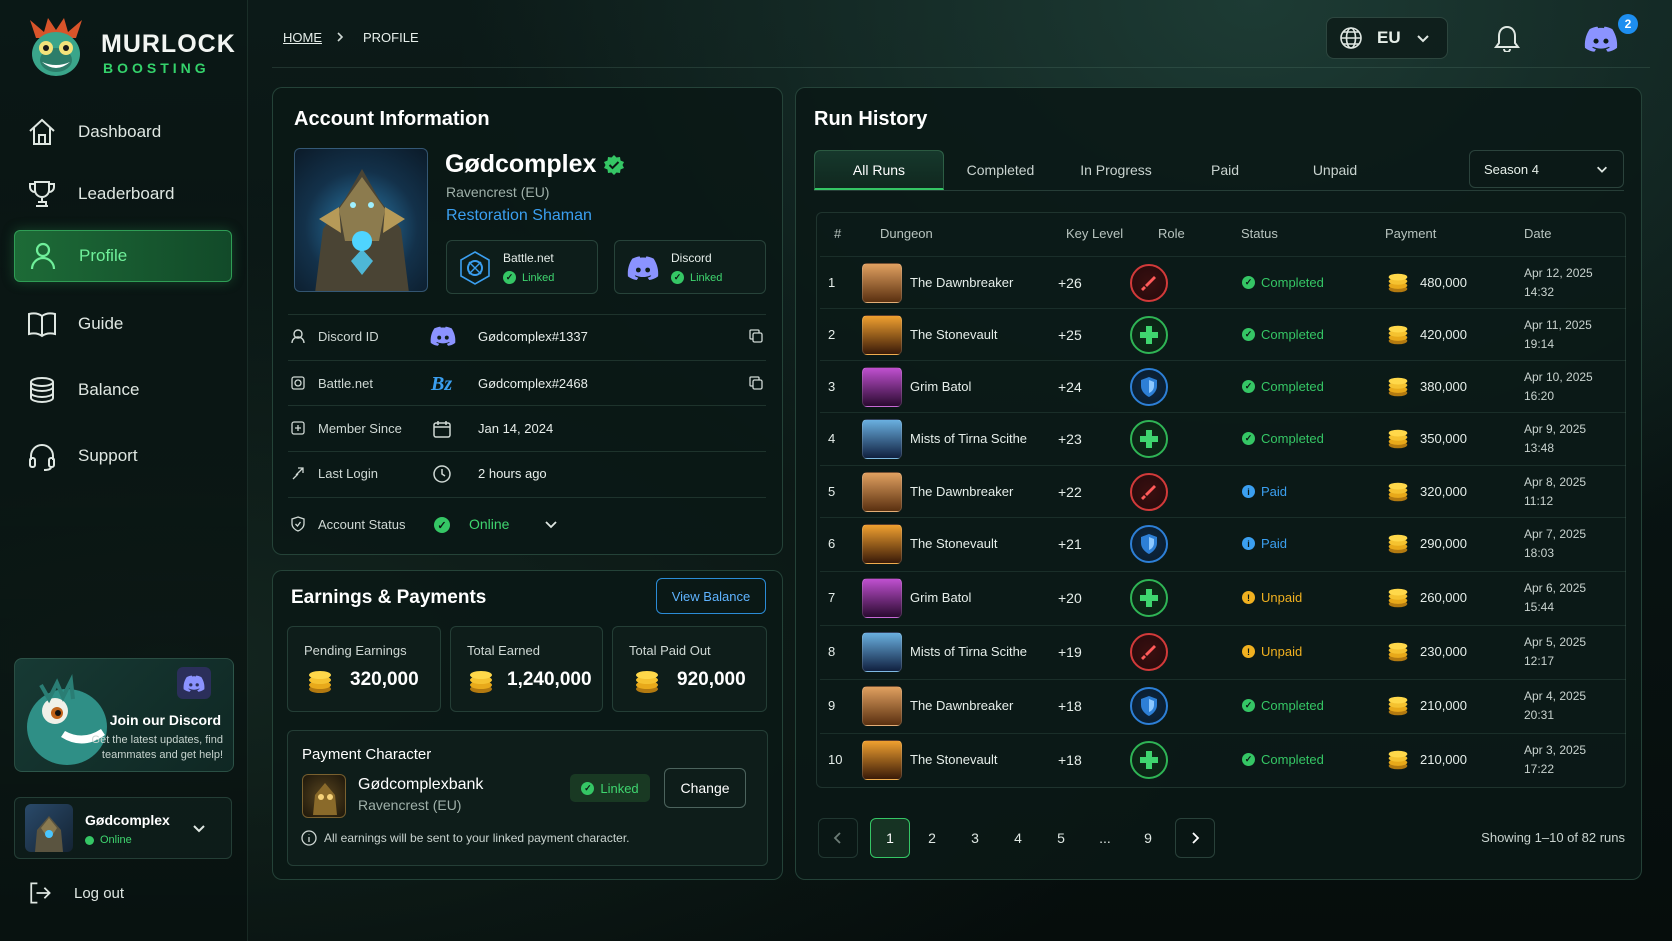  Describe the element at coordinates (879, 170) in the screenshot. I see `tab-all-runs: All Runs` at that location.